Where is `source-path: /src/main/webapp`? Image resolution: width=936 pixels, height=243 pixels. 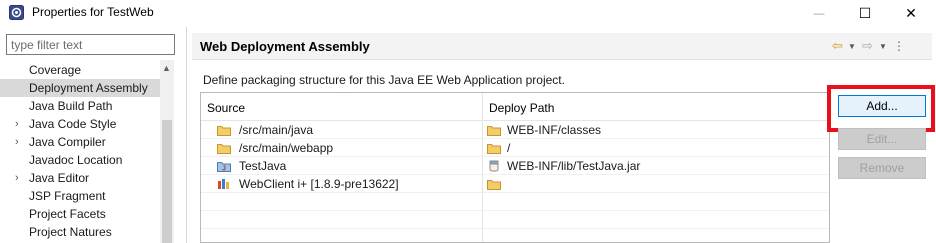
source-path: /src/main/webapp is located at coordinates (286, 148).